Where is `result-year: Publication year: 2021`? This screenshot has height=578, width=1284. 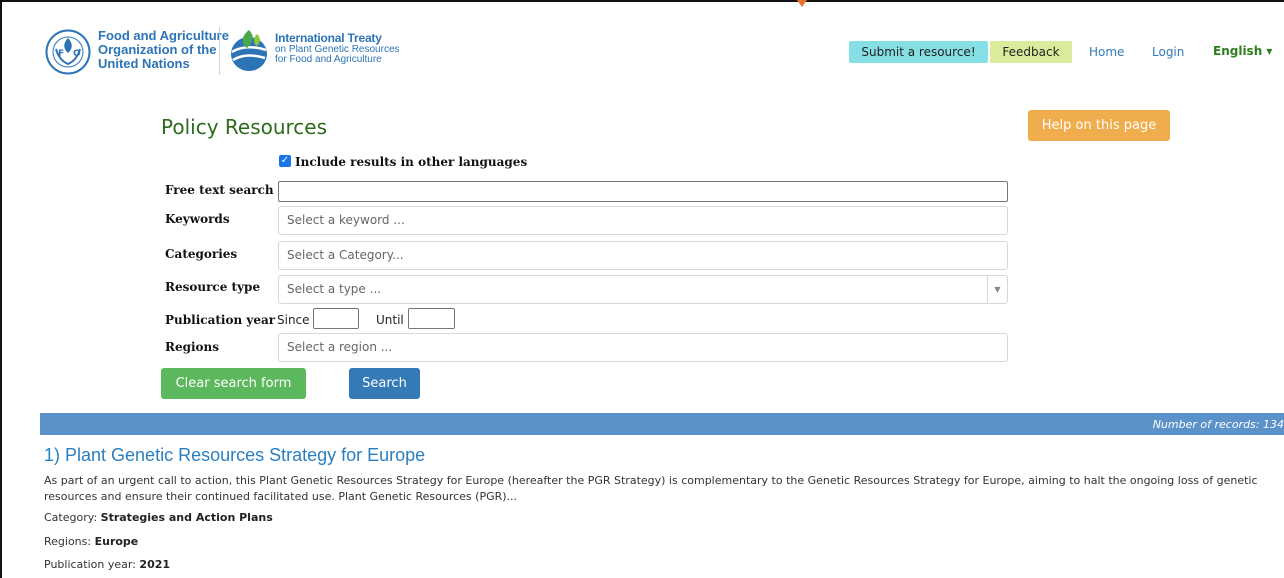 result-year: Publication year: 2021 is located at coordinates (107, 564).